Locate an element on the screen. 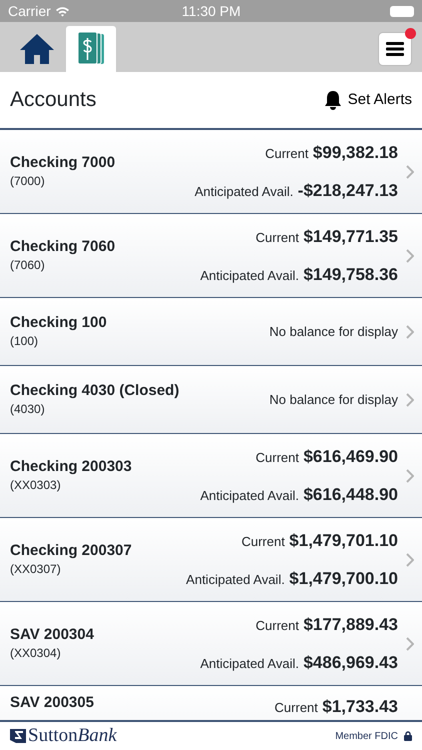 The image size is (422, 750). balance-amount: $149,771.35 is located at coordinates (350, 236).